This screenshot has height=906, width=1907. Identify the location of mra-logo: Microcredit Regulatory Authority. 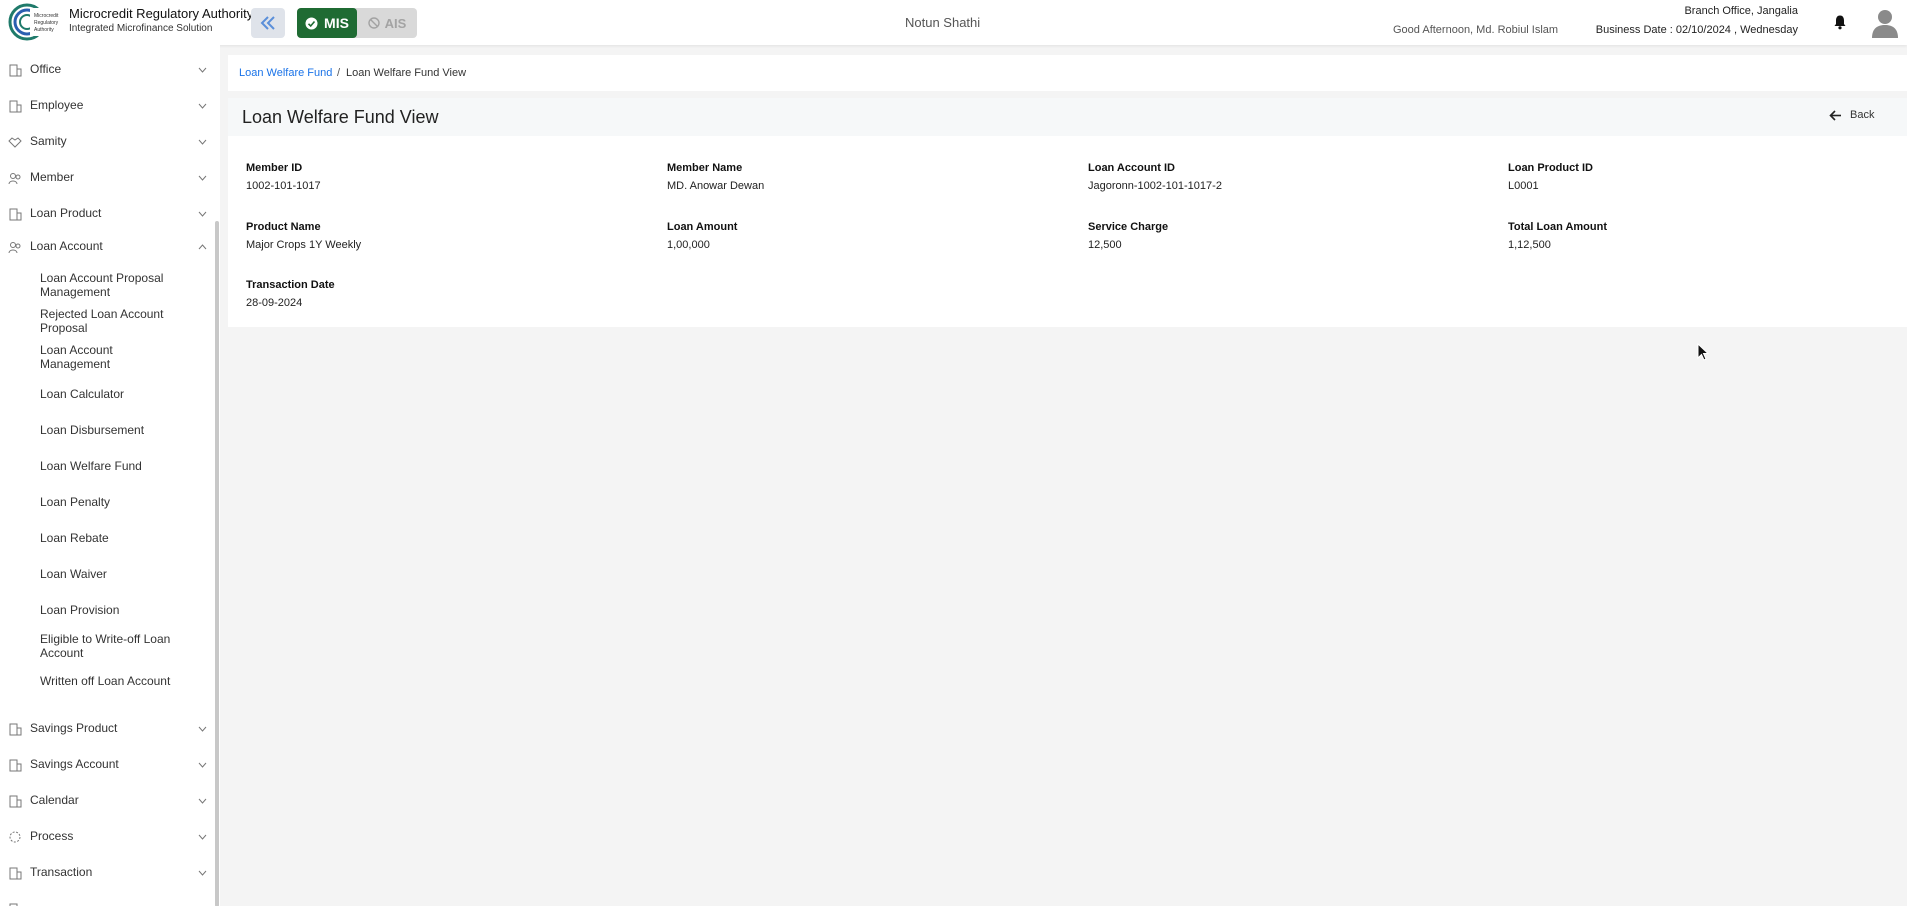
(35, 22).